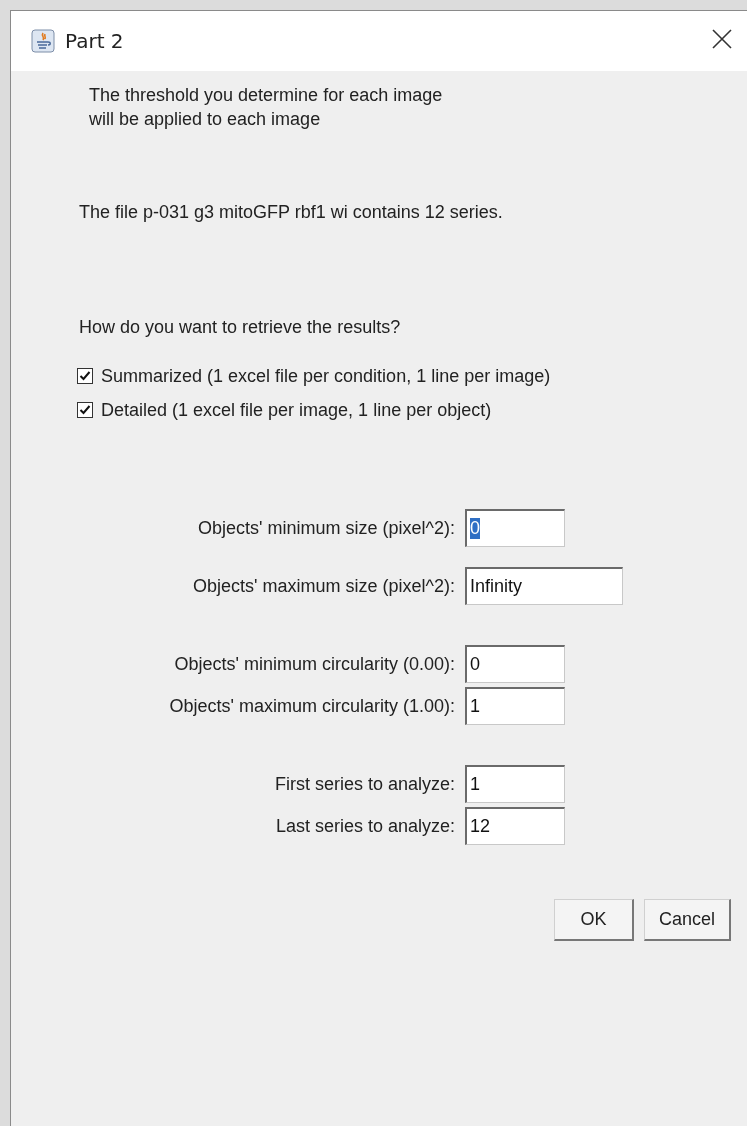 The image size is (747, 1126). Describe the element at coordinates (291, 212) in the screenshot. I see `file-info-text: The file p-031 g3 mitoGFP rbf1 wi contains 12 series.` at that location.